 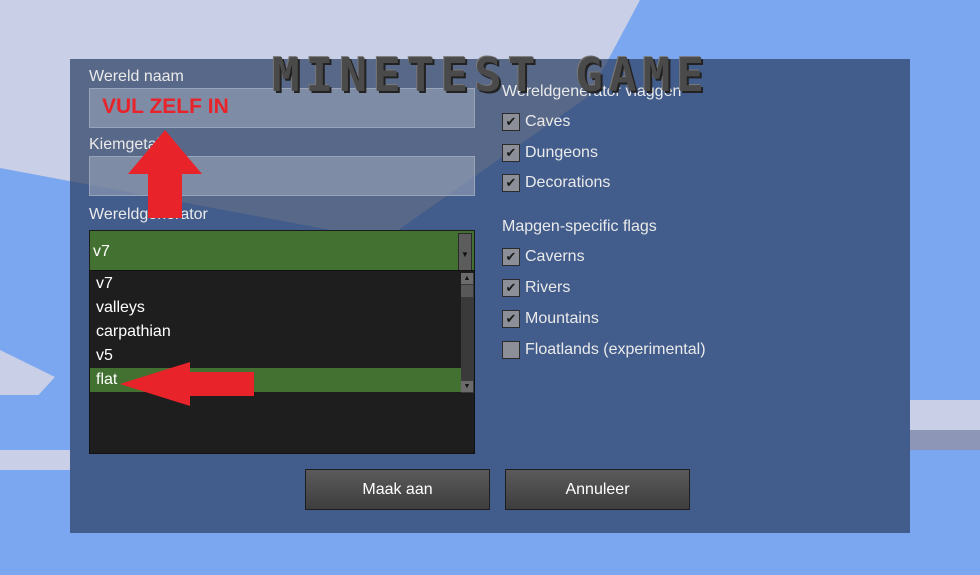 What do you see at coordinates (579, 226) in the screenshot?
I see `mapgen-specific-heading: Mapgen-specific flags` at bounding box center [579, 226].